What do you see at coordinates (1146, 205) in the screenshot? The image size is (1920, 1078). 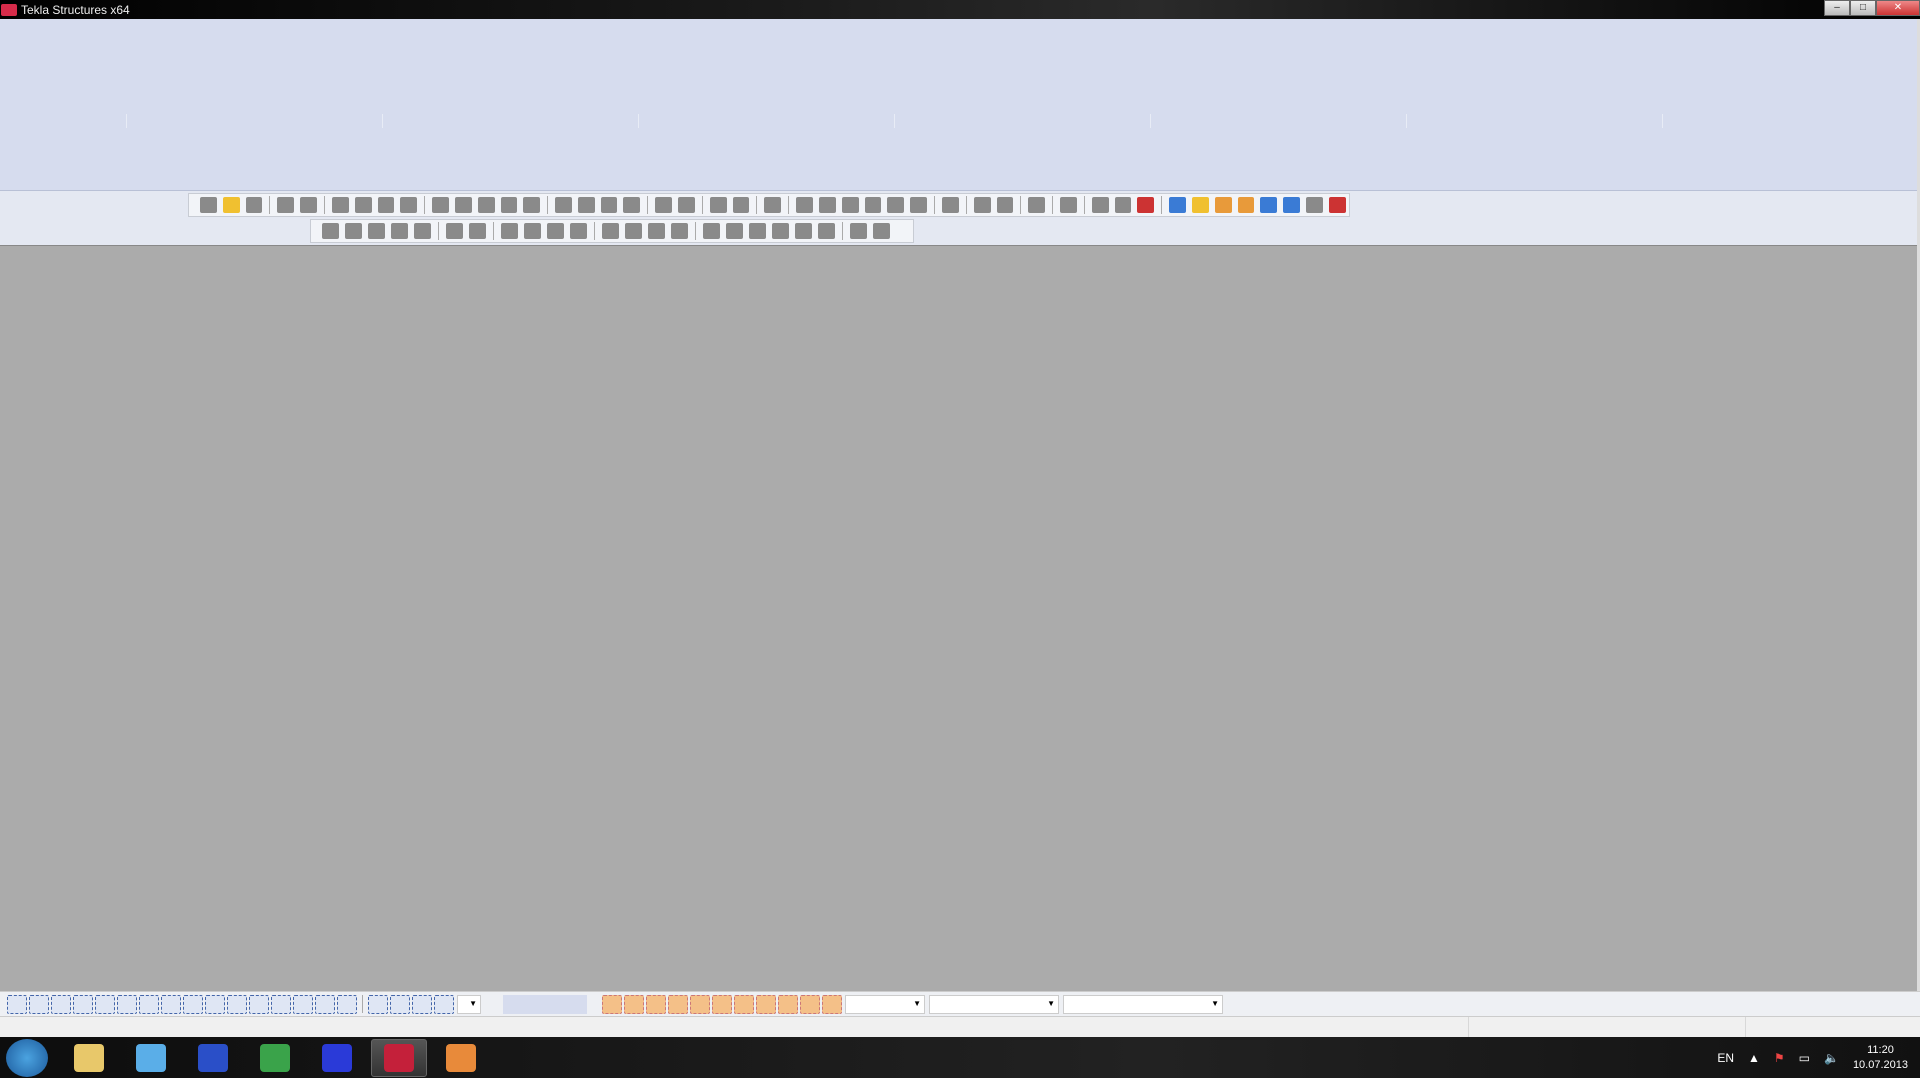 I see `shield-icon` at bounding box center [1146, 205].